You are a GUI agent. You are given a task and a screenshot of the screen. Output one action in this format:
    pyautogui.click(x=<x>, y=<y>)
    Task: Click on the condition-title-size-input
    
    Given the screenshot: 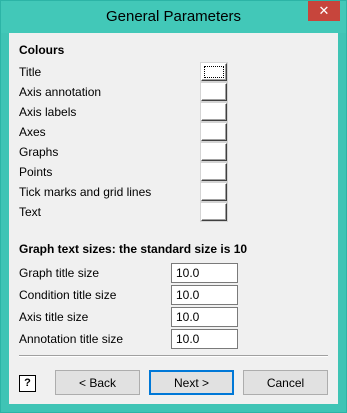 What is the action you would take?
    pyautogui.click(x=204, y=295)
    